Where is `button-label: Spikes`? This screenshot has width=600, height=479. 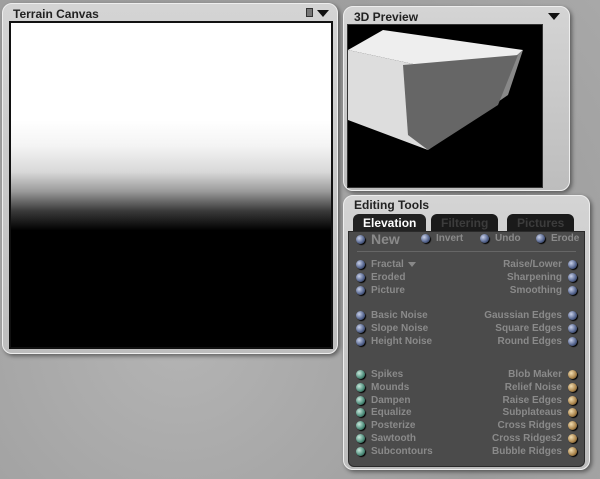
button-label: Spikes is located at coordinates (387, 374).